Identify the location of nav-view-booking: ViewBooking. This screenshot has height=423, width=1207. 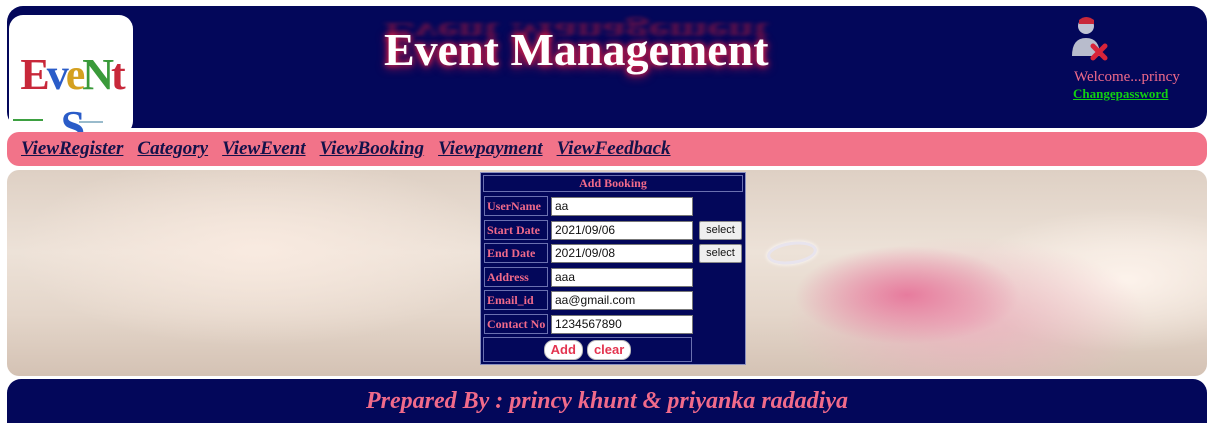
(372, 149).